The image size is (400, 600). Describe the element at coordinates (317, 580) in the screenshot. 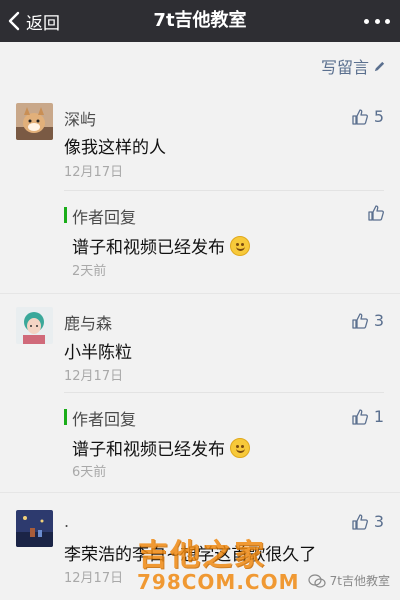

I see `wechat-icon` at that location.